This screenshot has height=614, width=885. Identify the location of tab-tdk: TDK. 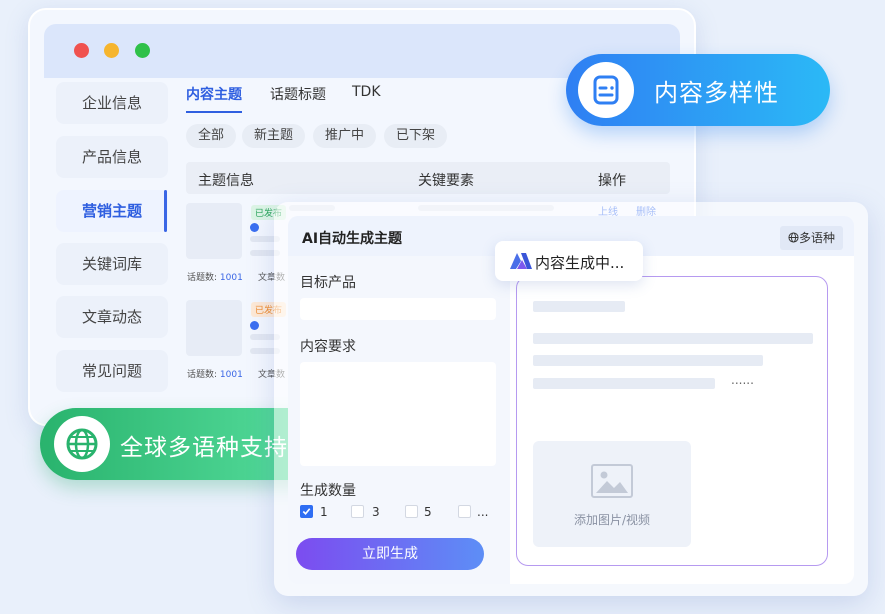
(366, 92).